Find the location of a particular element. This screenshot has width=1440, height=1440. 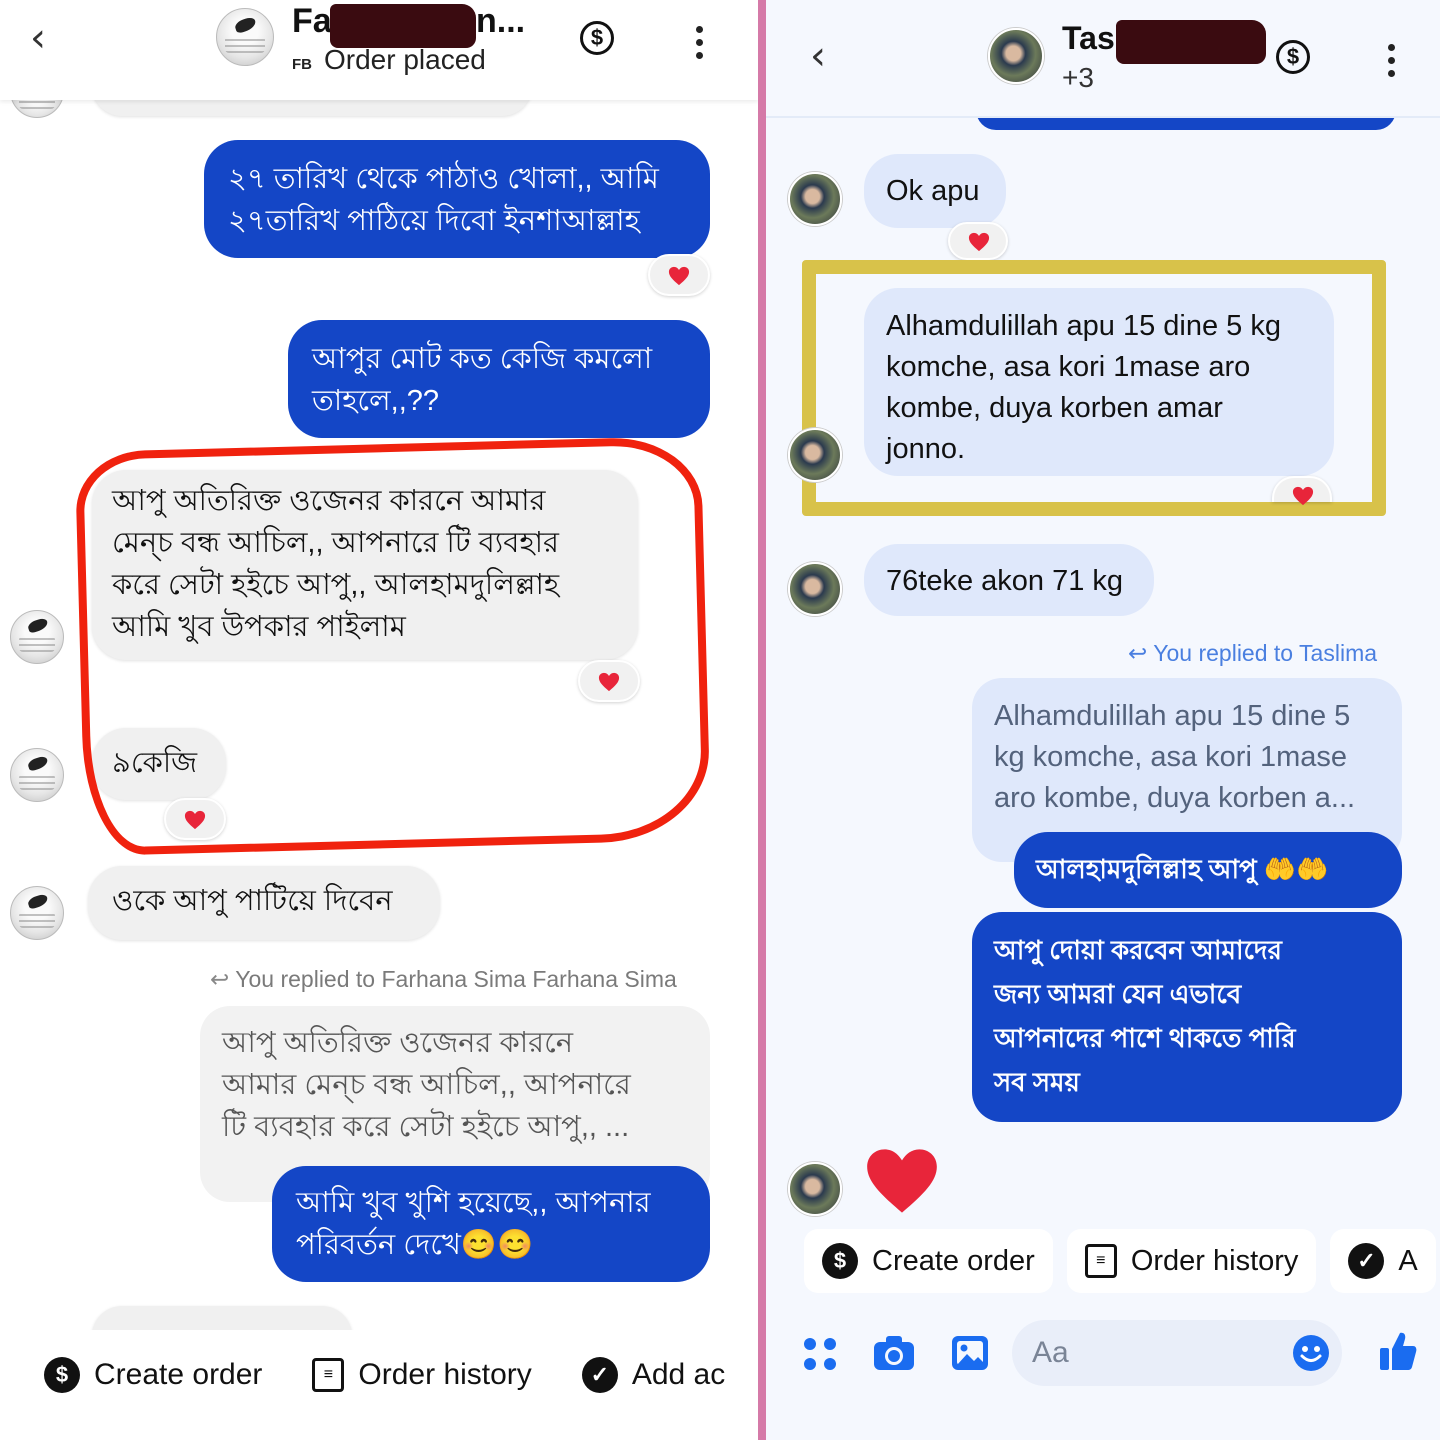

panel-divider is located at coordinates (762, 720).